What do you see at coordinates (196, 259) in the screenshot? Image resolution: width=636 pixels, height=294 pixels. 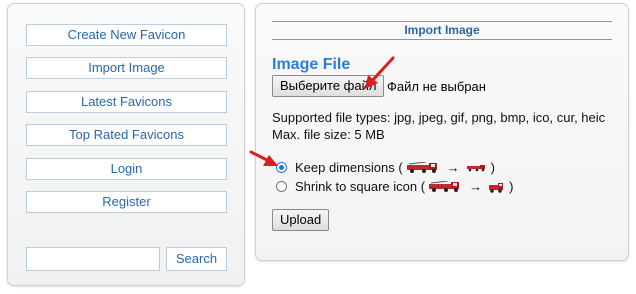 I see `search-button: Search` at bounding box center [196, 259].